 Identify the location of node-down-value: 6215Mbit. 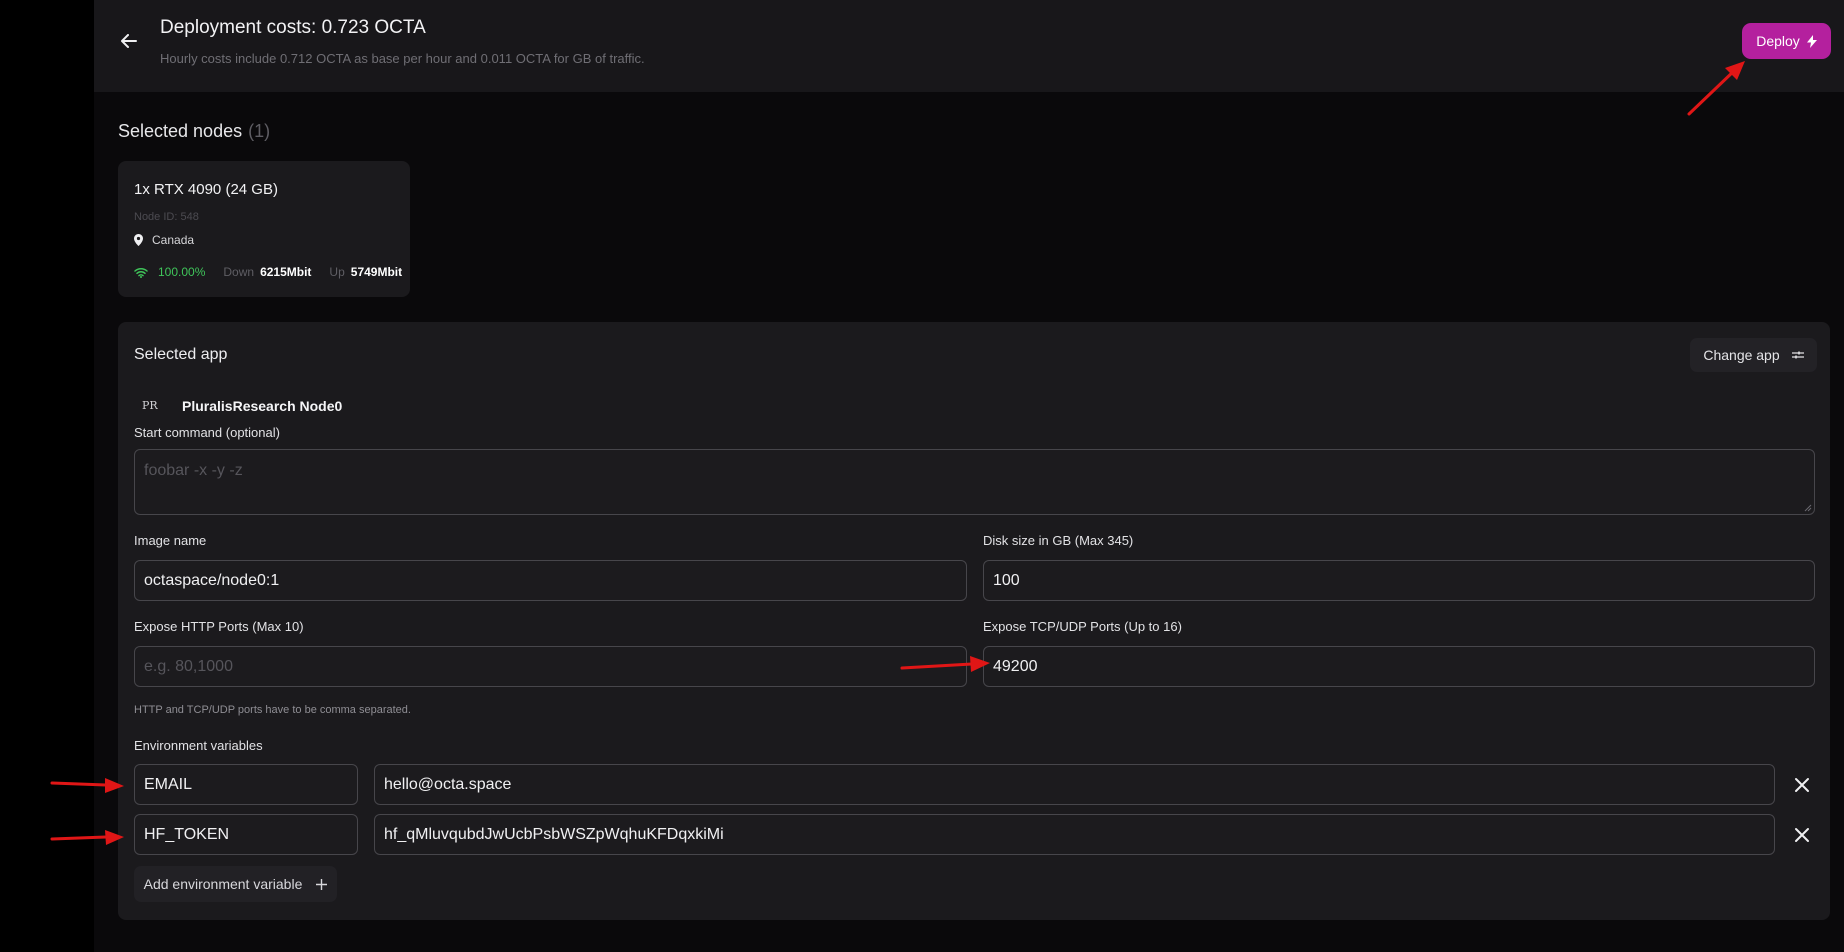
(286, 272).